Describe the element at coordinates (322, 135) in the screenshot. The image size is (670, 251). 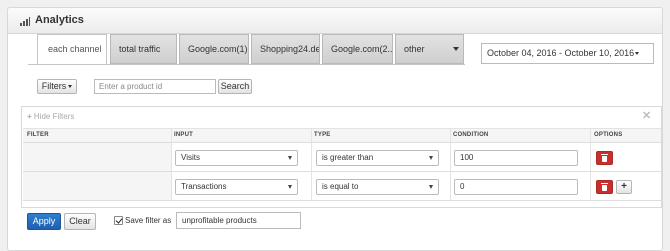
I see `col-header-type: TYPE` at that location.